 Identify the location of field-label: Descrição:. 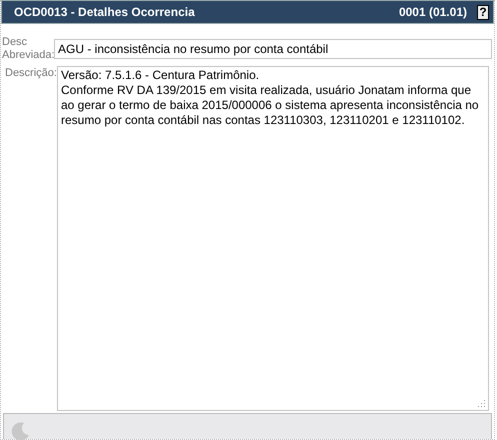
(30, 73).